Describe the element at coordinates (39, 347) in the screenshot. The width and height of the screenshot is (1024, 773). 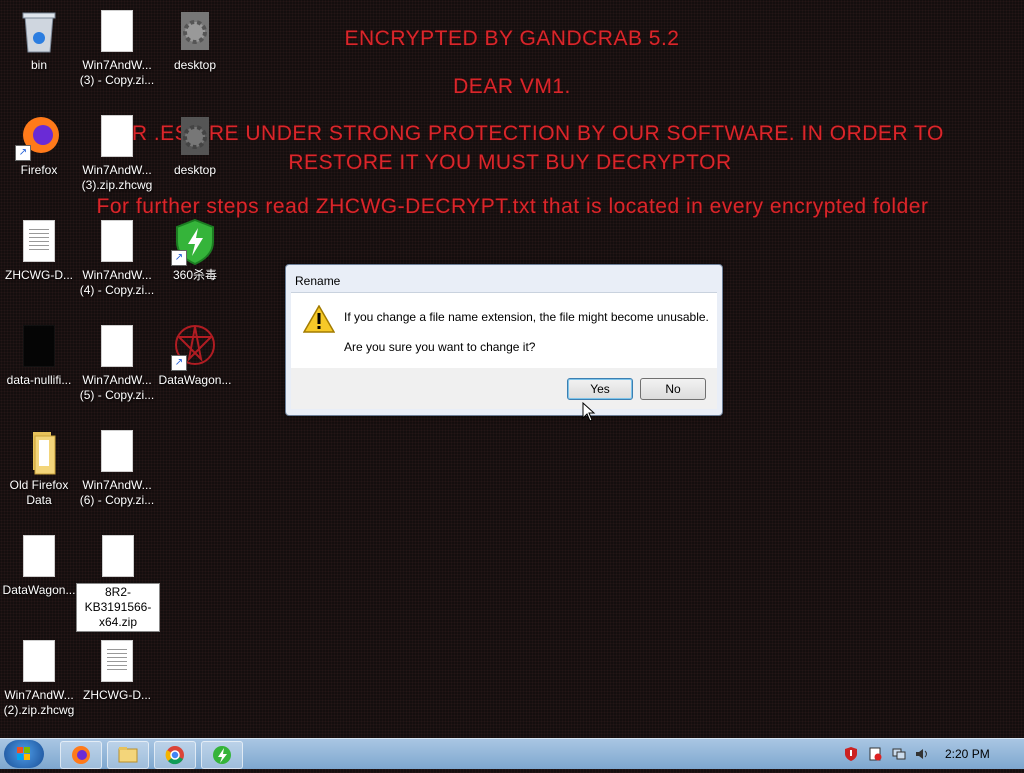
I see `black-file-icon` at that location.